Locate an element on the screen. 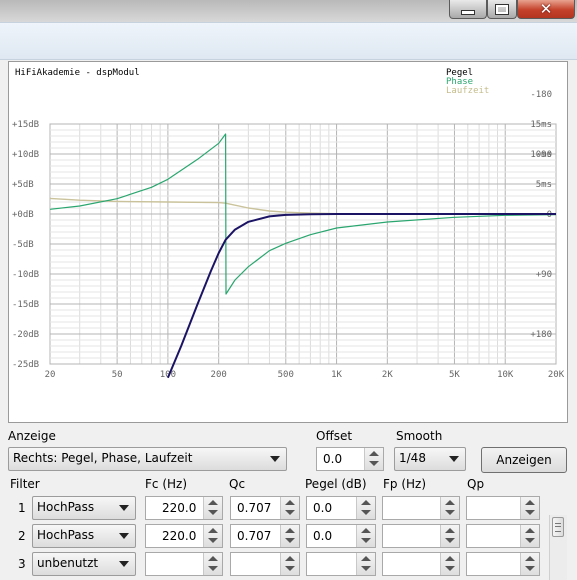  maximize-button is located at coordinates (502, 9).